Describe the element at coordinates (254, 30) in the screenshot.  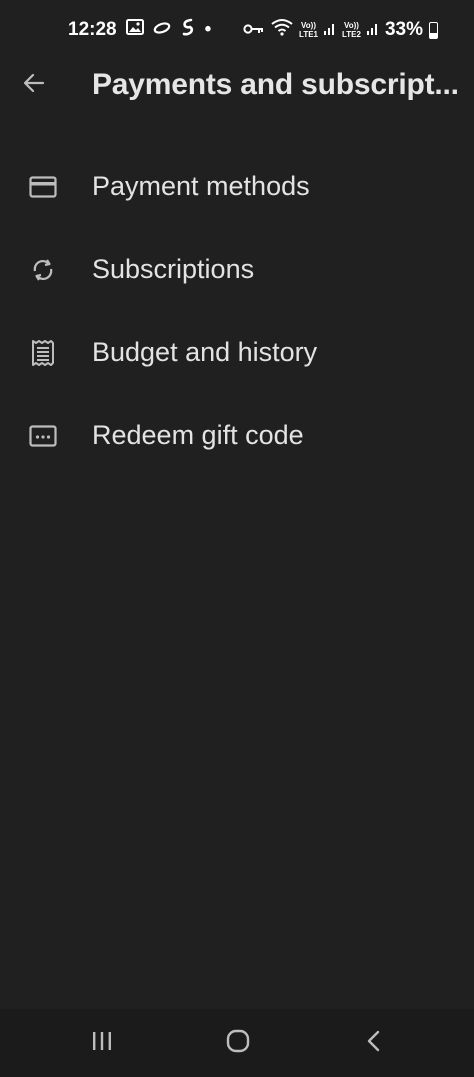
I see `vpn-key-icon` at that location.